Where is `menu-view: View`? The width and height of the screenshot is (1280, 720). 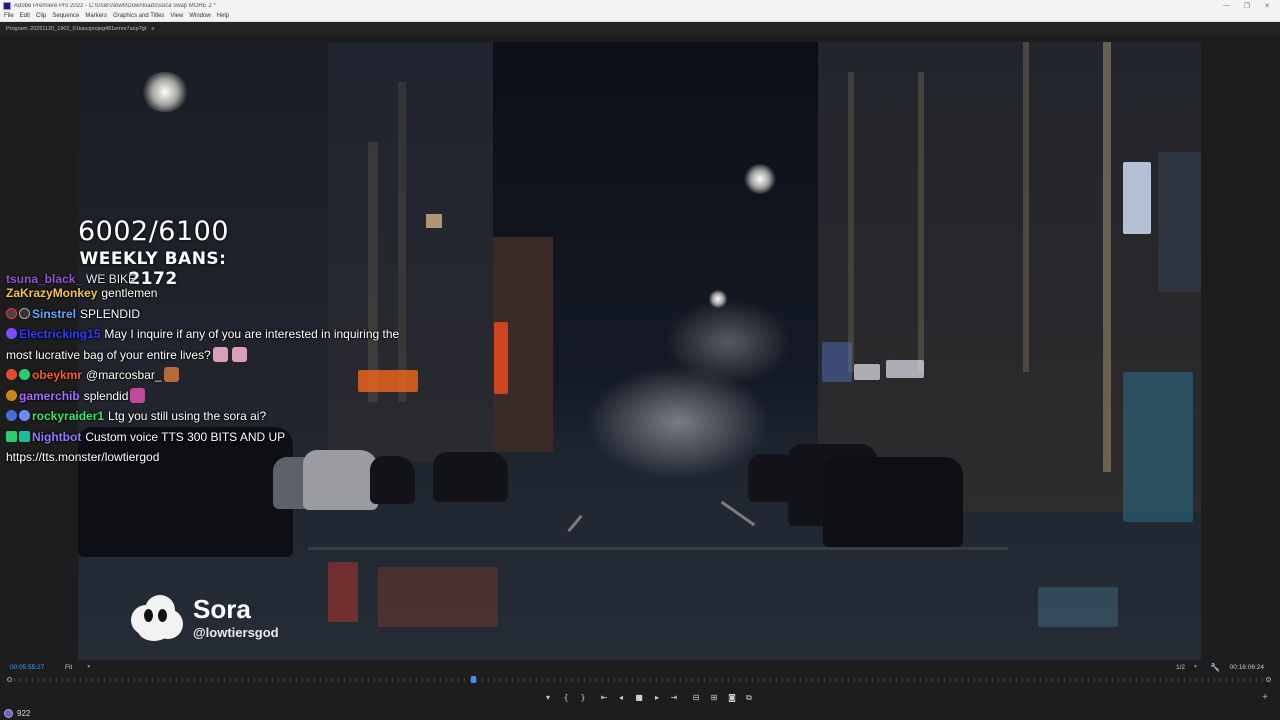
menu-view: View is located at coordinates (176, 16).